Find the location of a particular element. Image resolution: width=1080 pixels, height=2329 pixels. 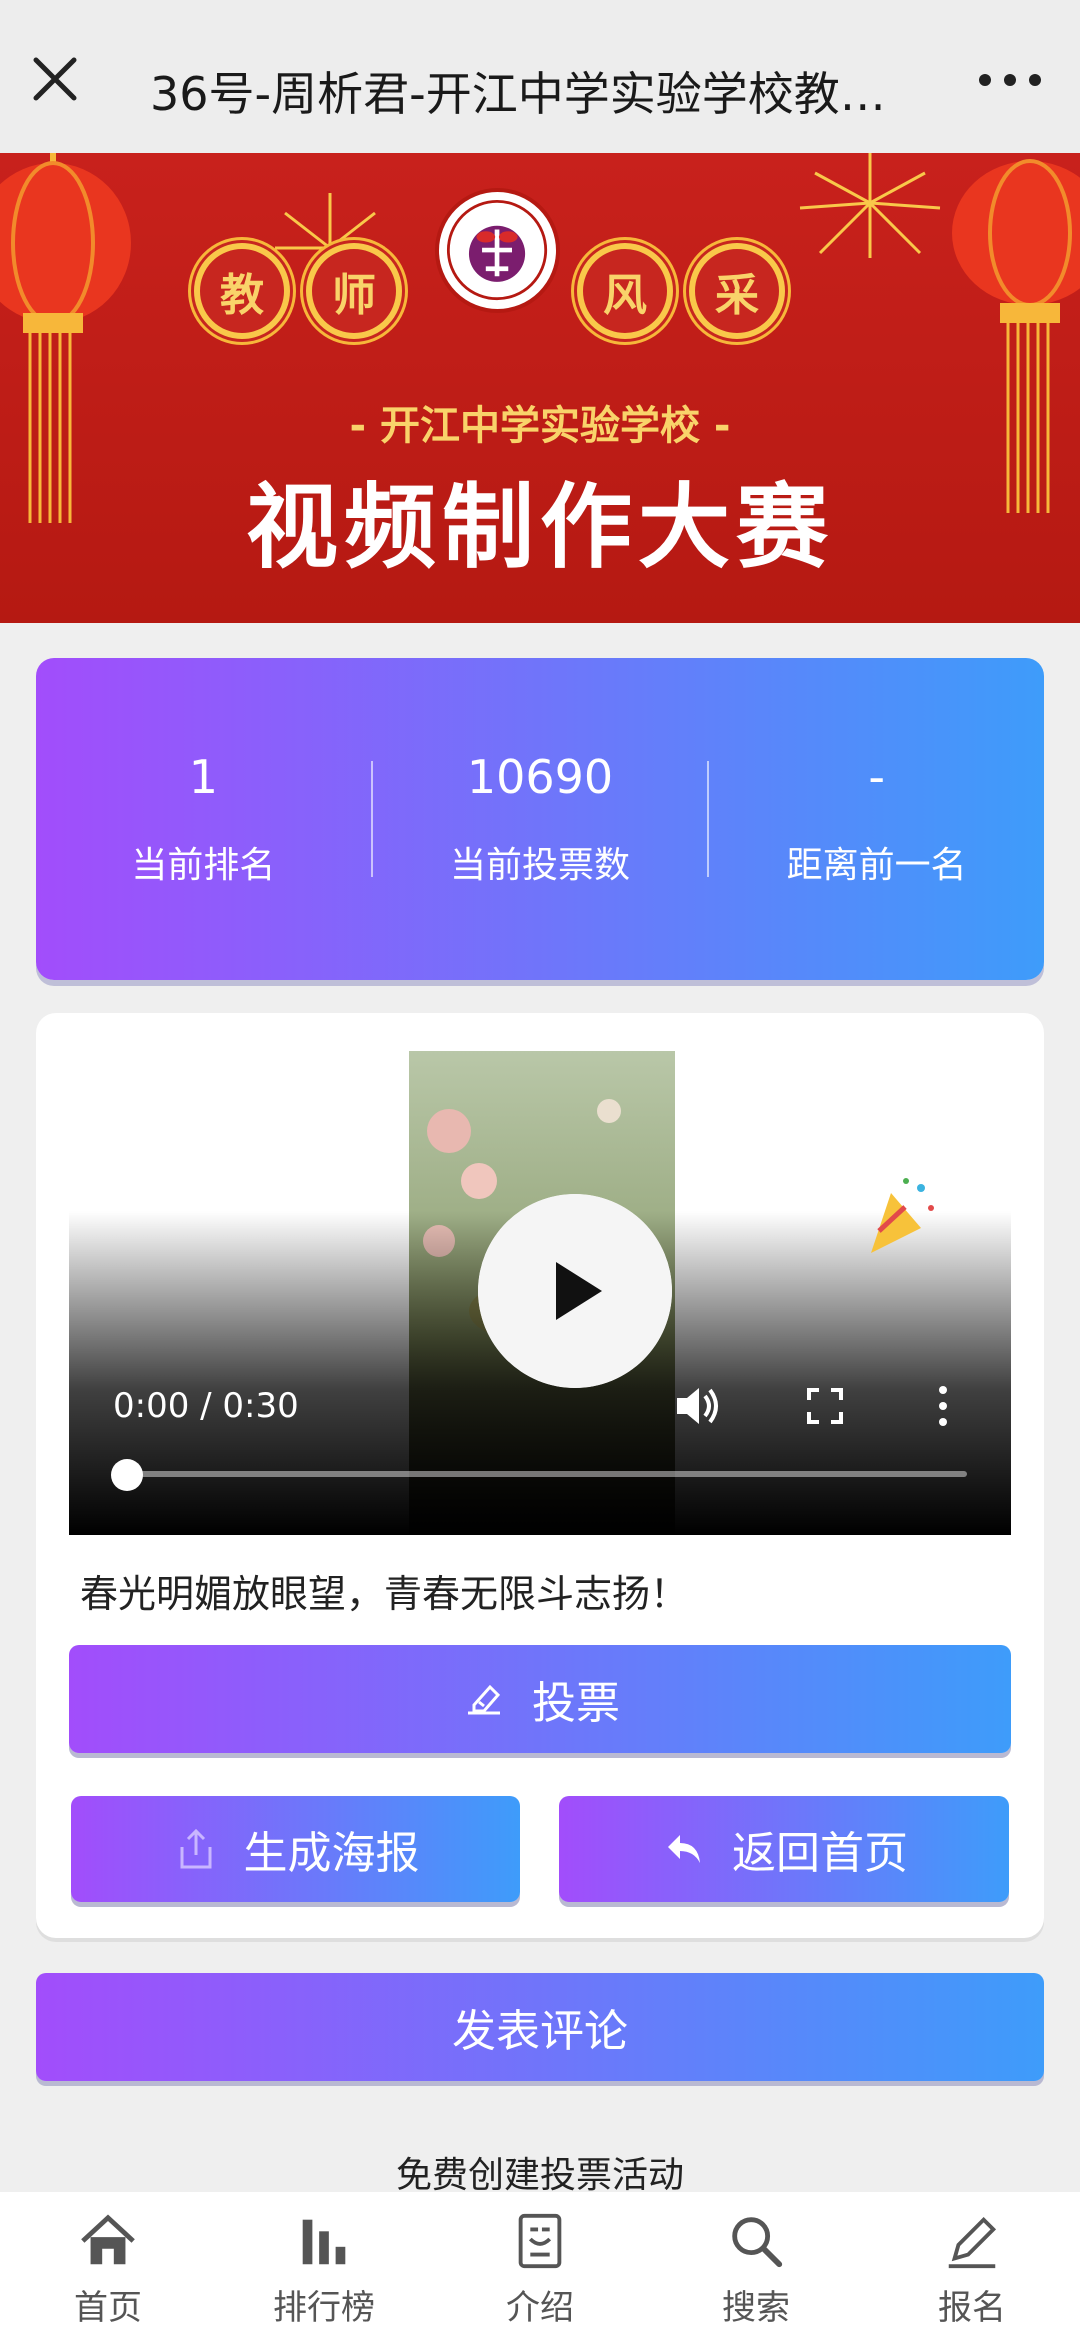

volume-icon is located at coordinates (697, 1406).